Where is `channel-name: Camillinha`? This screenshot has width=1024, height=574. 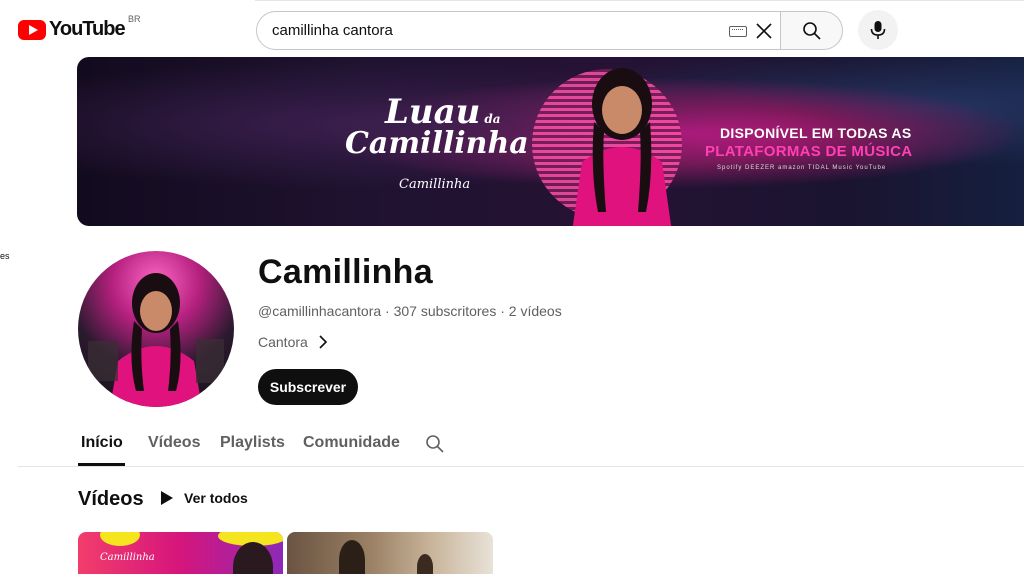
channel-name: Camillinha is located at coordinates (345, 272).